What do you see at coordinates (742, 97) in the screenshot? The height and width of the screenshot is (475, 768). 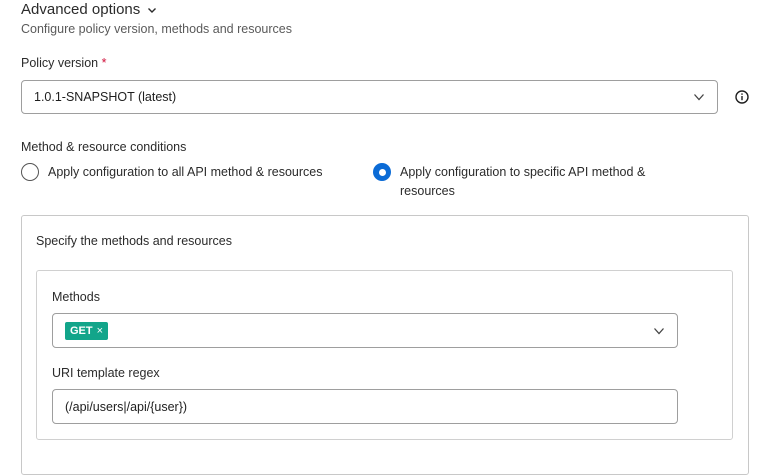 I see `info-icon` at bounding box center [742, 97].